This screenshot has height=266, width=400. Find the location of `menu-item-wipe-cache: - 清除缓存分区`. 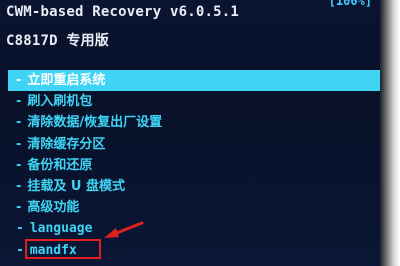

menu-item-wipe-cache: - 清除缓存分区 is located at coordinates (190, 144).